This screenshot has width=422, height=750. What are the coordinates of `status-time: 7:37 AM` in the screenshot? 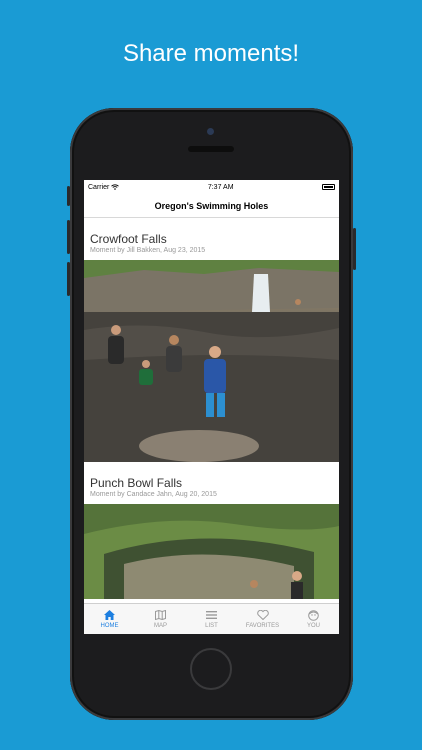 It's located at (220, 187).